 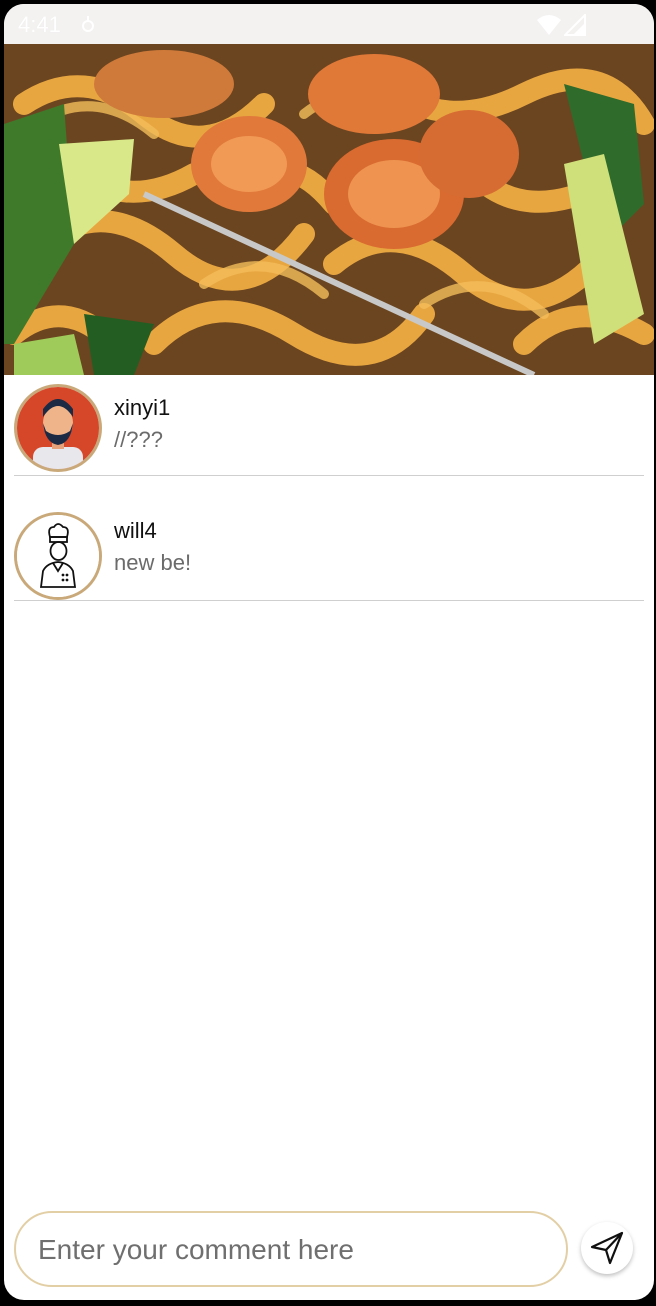 I want to click on wifi-icon, so click(x=549, y=25).